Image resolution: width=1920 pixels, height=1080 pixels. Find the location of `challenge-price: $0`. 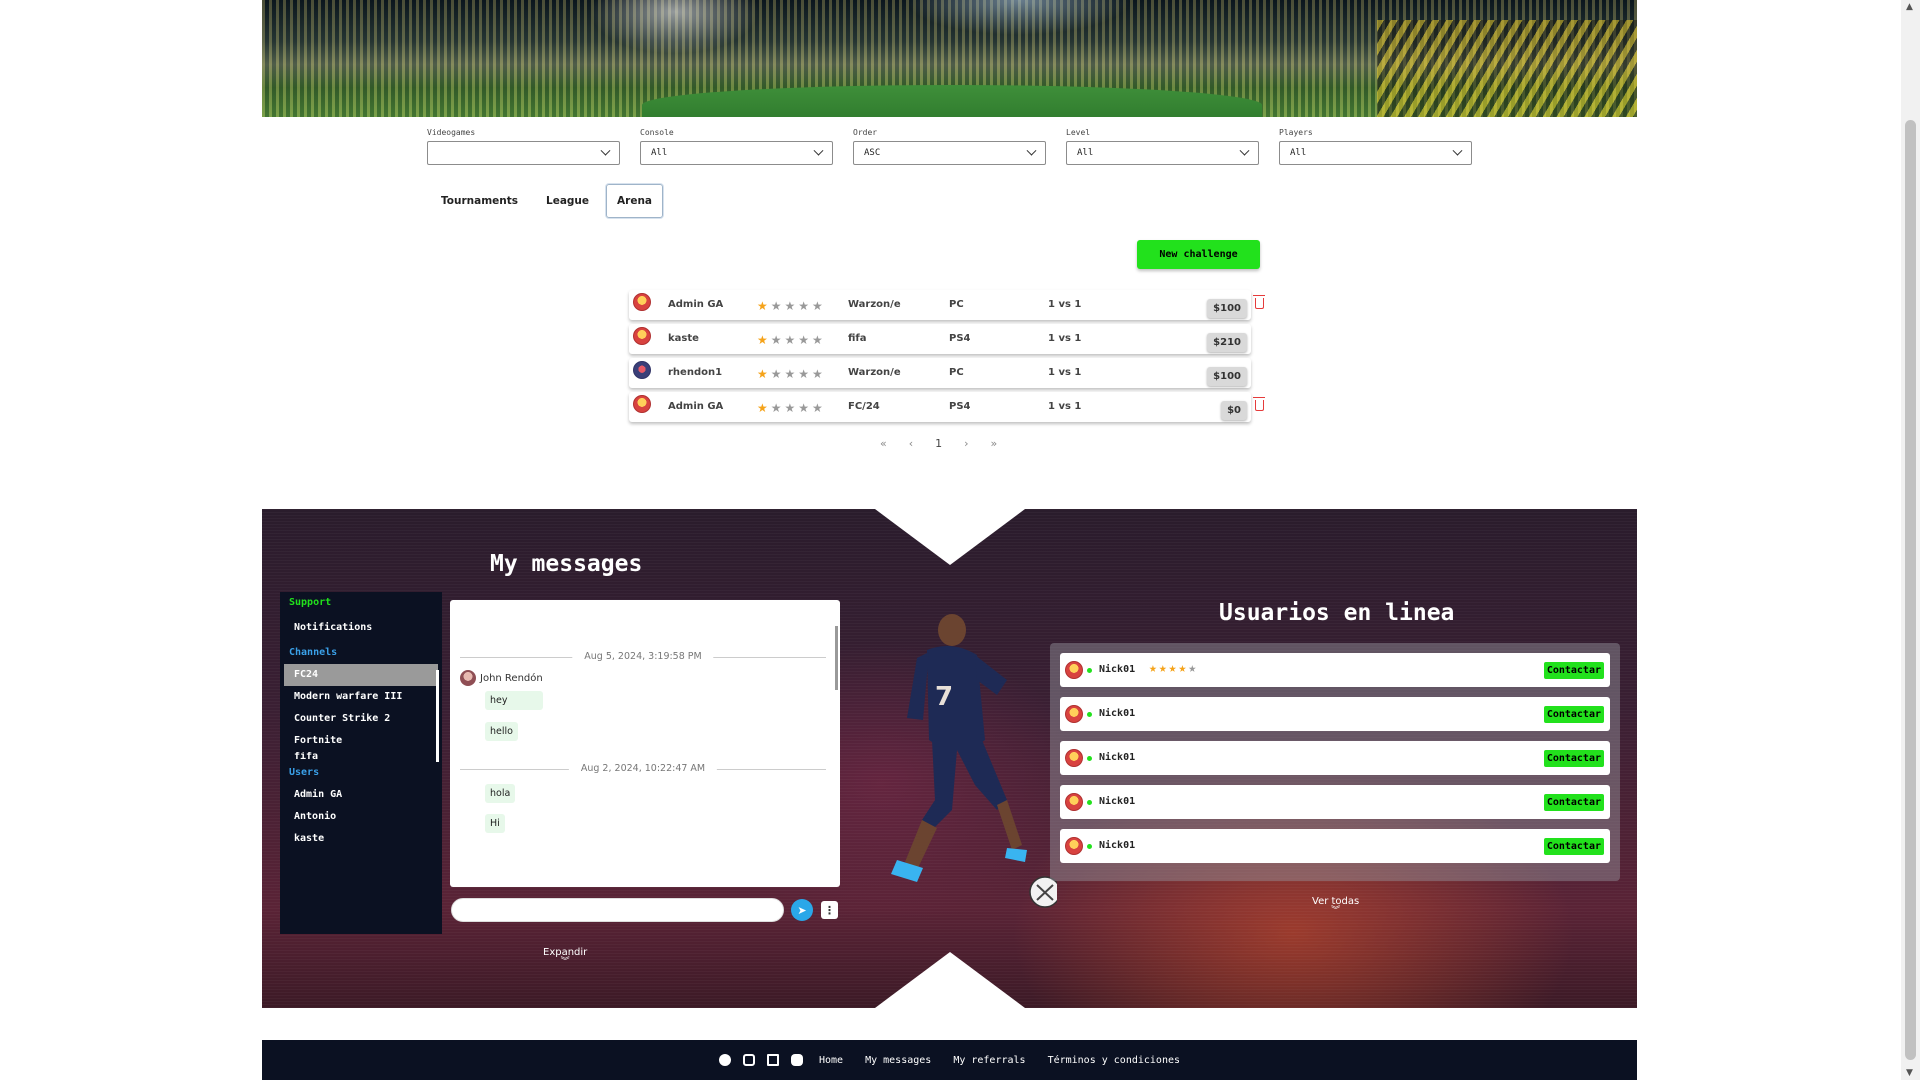

challenge-price: $0 is located at coordinates (1234, 410).